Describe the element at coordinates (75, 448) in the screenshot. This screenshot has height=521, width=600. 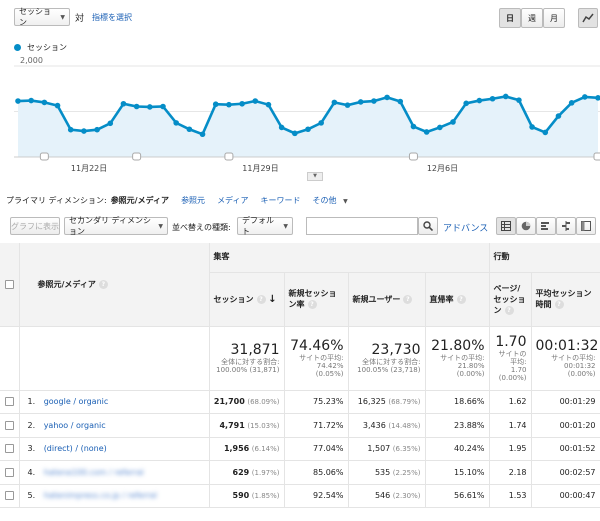
I see `row-source-link: (direct) / (none)` at that location.